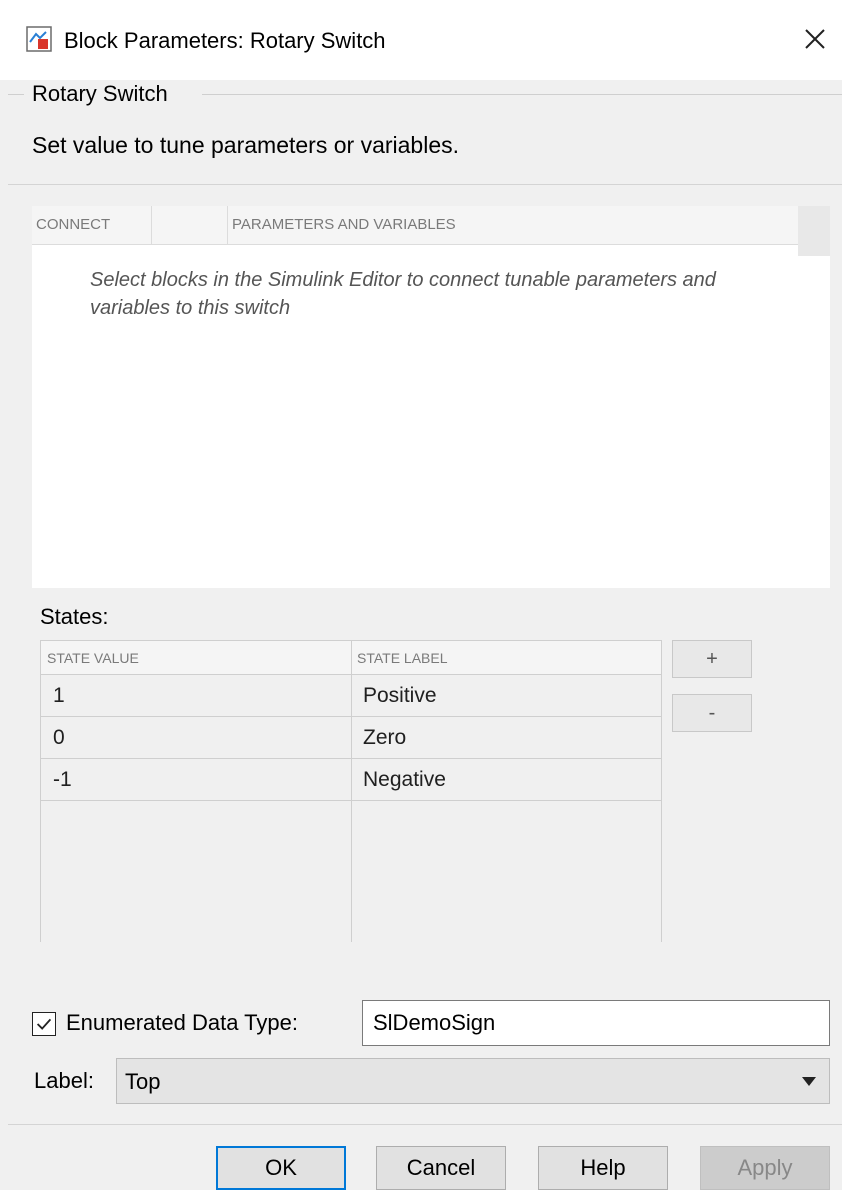 The height and width of the screenshot is (1190, 842). Describe the element at coordinates (473, 1081) in the screenshot. I see `label-select: Top` at that location.